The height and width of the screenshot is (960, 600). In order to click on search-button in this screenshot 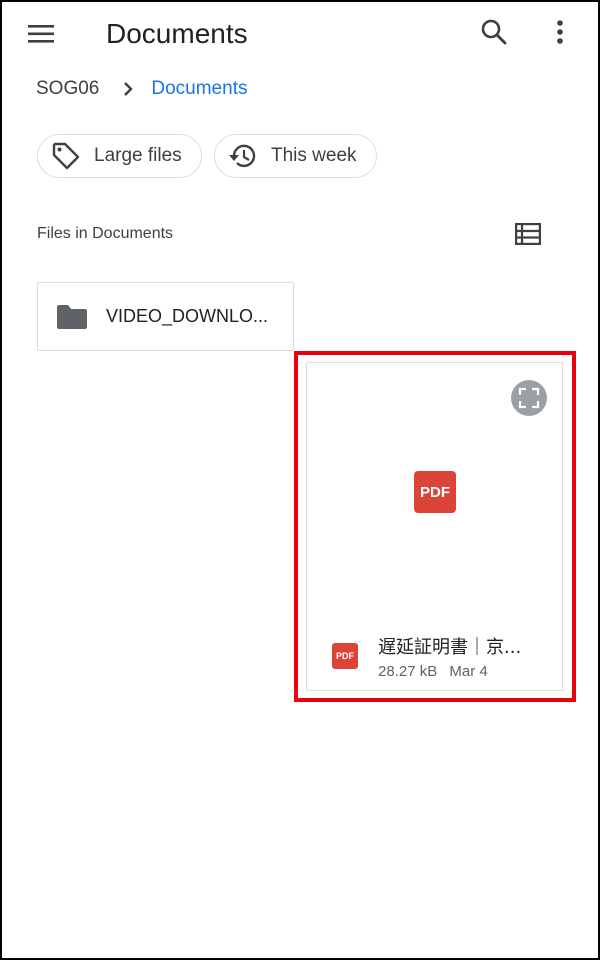, I will do `click(494, 32)`.